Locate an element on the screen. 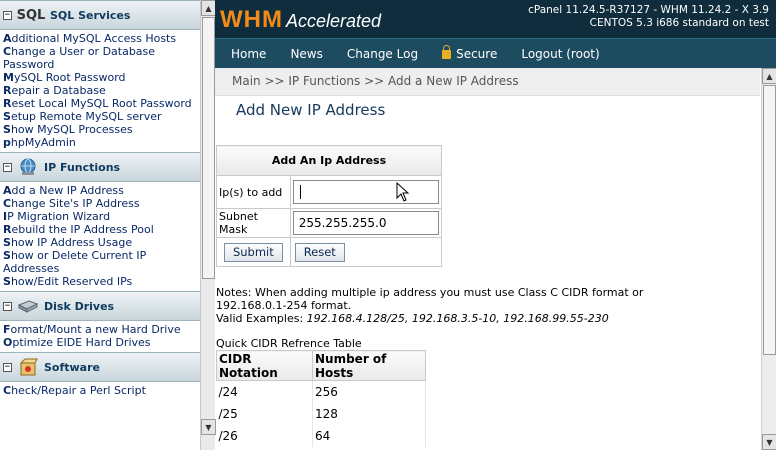 Image resolution: width=776 pixels, height=450 pixels. section-header-software: − Software is located at coordinates (100, 367).